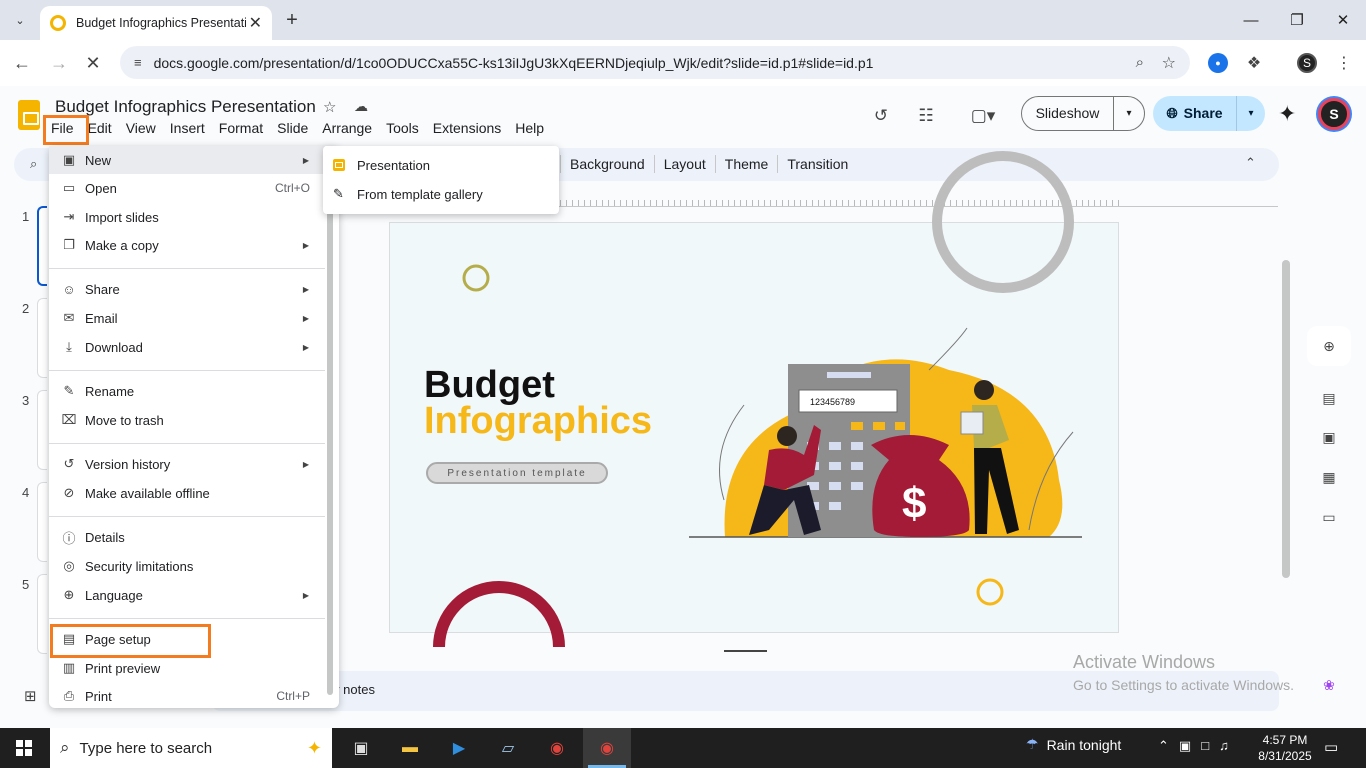 The image size is (1366, 768). What do you see at coordinates (187, 595) in the screenshot?
I see `file-menu-item-language: ⊕ Language ▶` at bounding box center [187, 595].